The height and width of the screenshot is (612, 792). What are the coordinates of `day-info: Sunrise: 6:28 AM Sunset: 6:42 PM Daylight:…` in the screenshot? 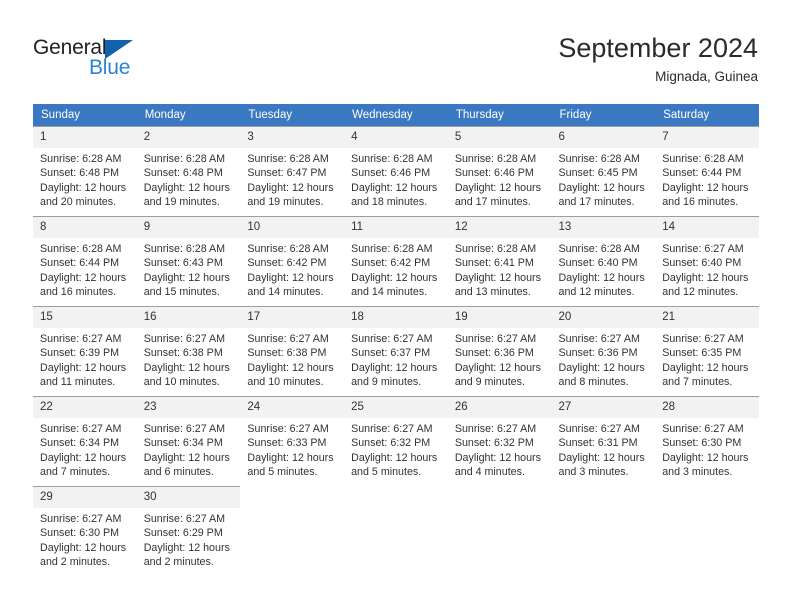 It's located at (396, 268).